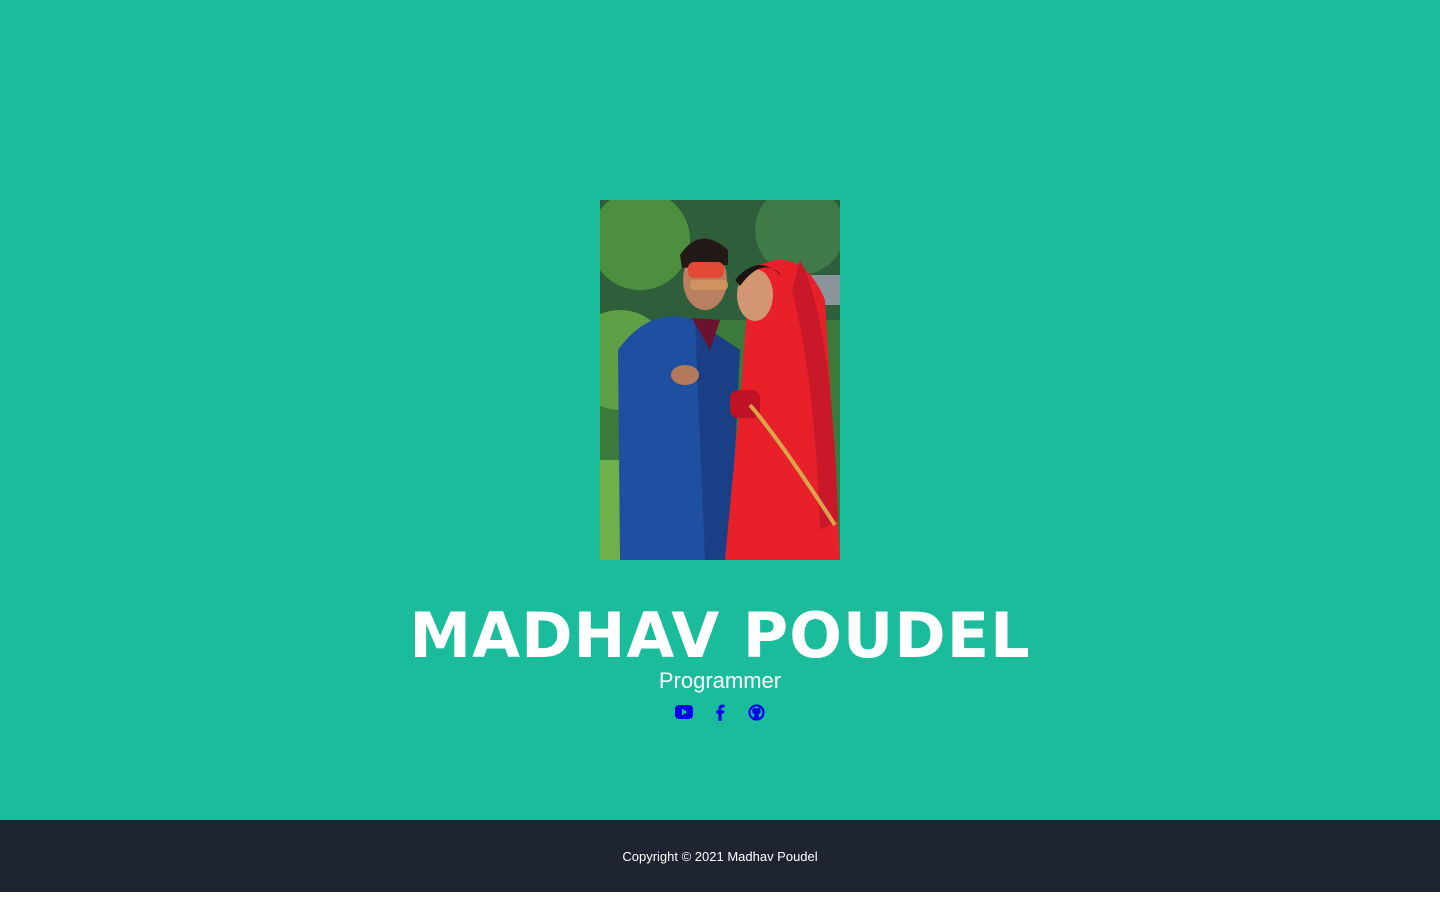 The height and width of the screenshot is (900, 1440). I want to click on profile-photo-image, so click(720, 380).